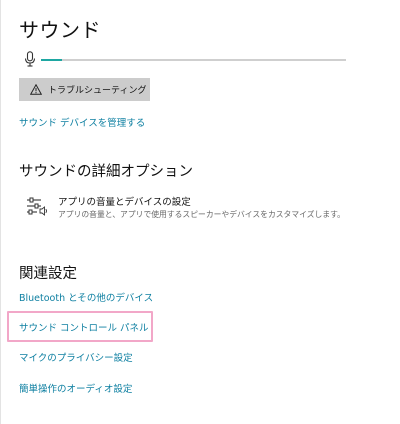 This screenshot has width=400, height=424. What do you see at coordinates (52, 60) in the screenshot?
I see `input-volume-meter-fill` at bounding box center [52, 60].